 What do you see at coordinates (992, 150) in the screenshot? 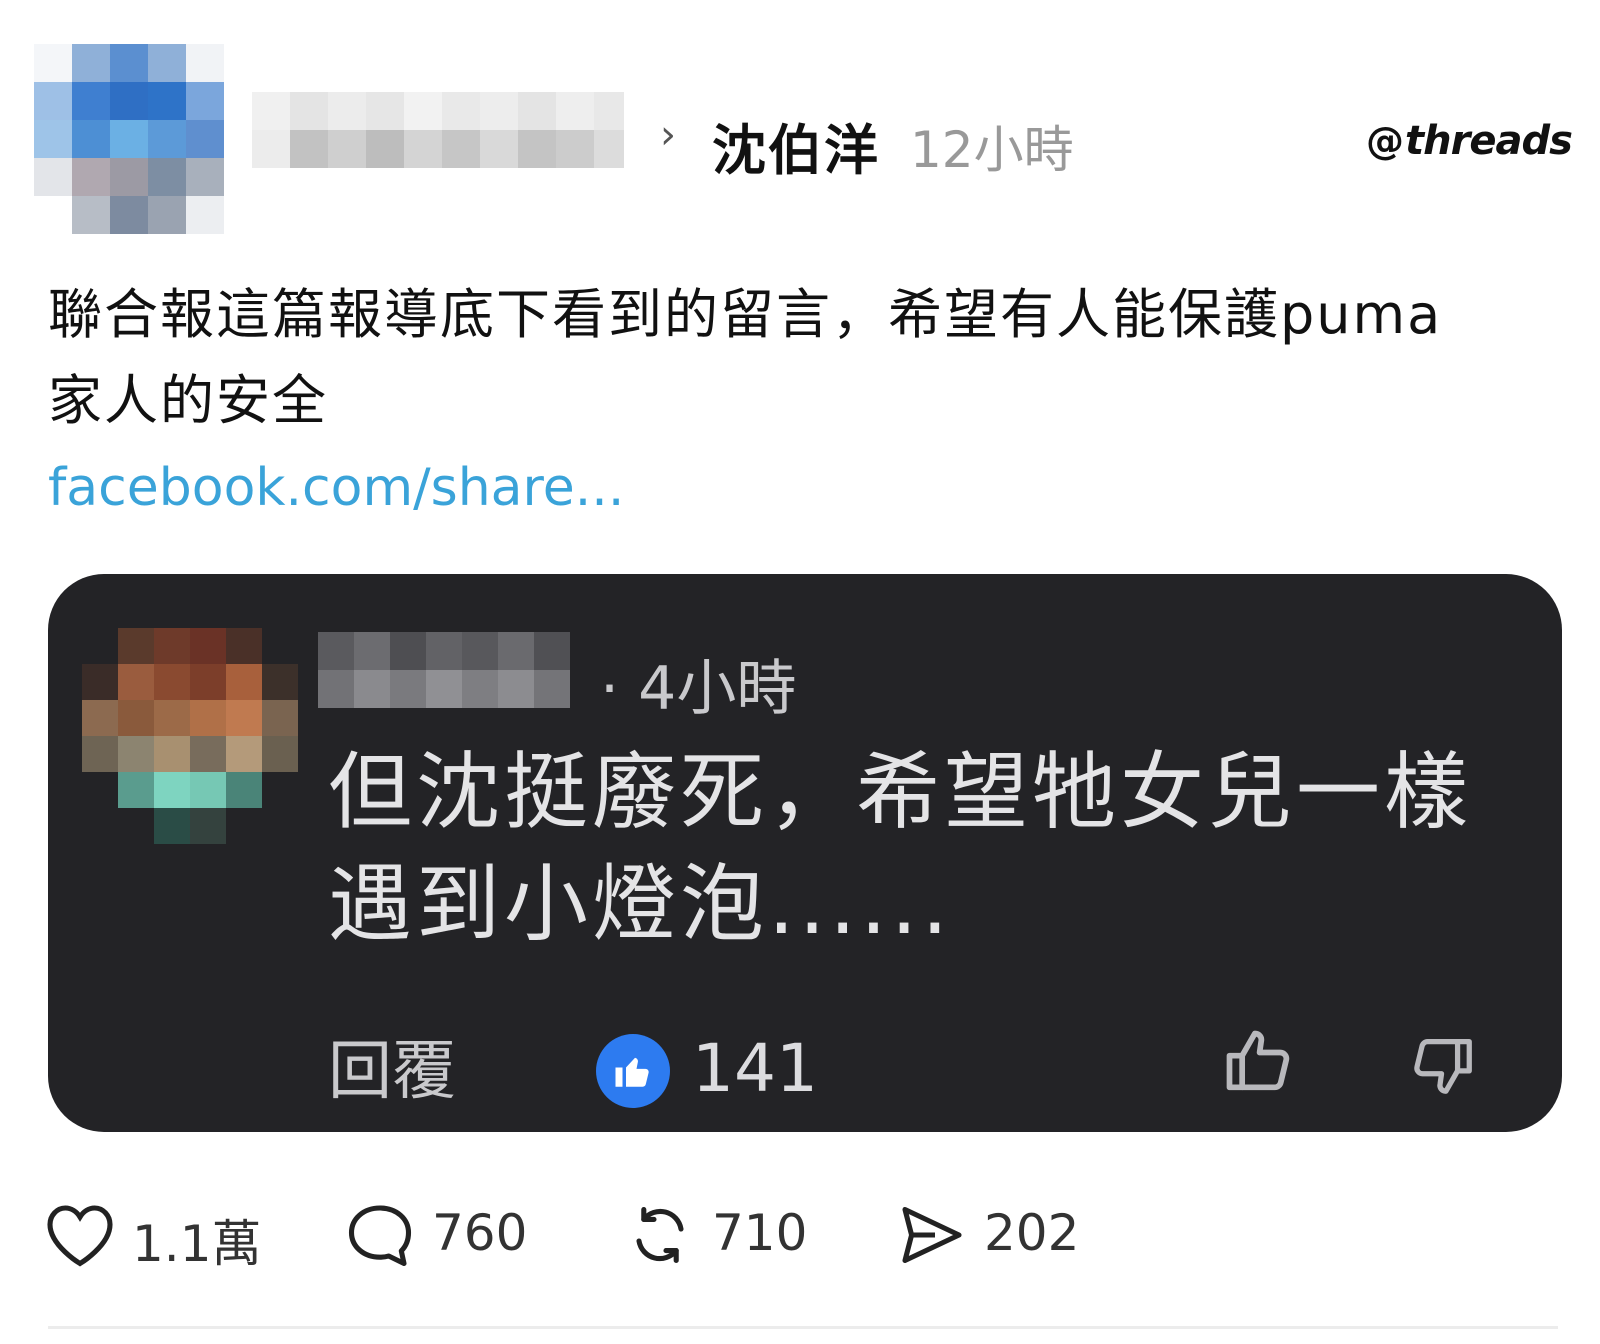
I see `post-timestamp: 12小時` at bounding box center [992, 150].